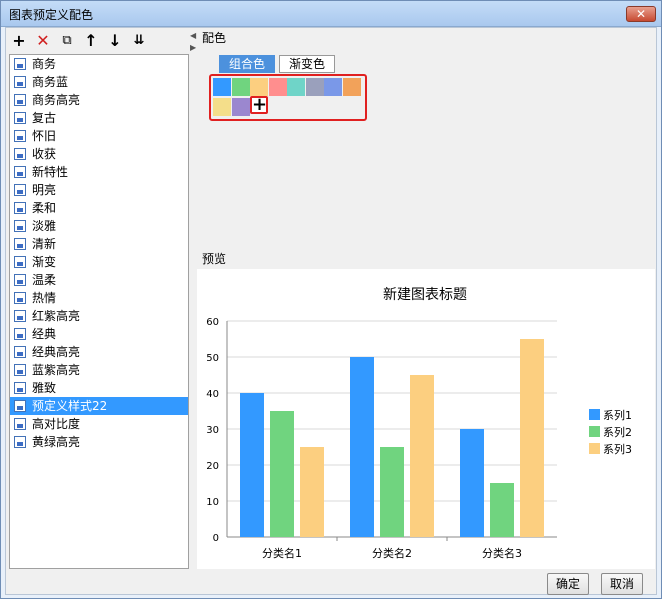 The height and width of the screenshot is (599, 662). What do you see at coordinates (99, 334) in the screenshot?
I see `scheme-item: 经典` at bounding box center [99, 334].